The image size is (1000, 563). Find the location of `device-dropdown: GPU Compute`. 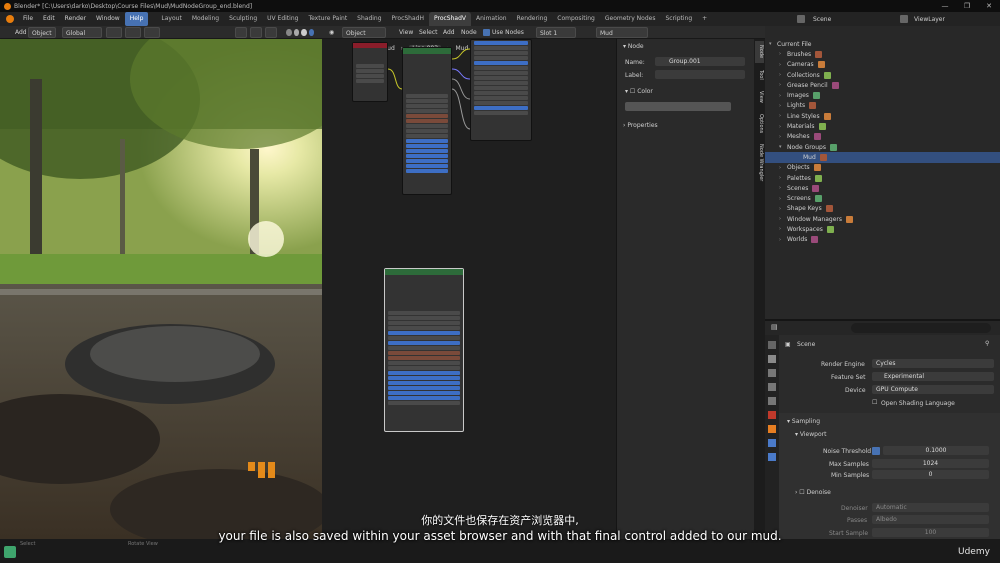

device-dropdown: GPU Compute is located at coordinates (933, 389).